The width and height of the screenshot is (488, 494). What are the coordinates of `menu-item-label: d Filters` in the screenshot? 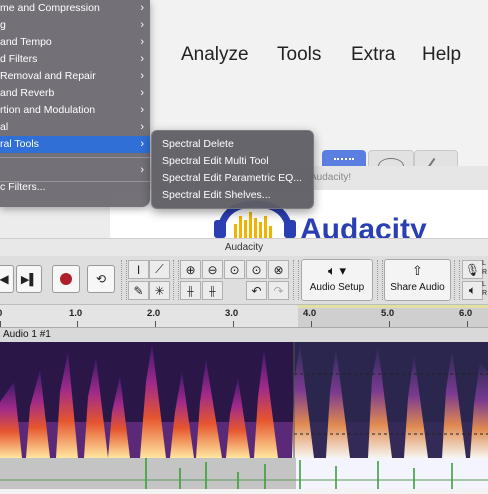 It's located at (19, 59).